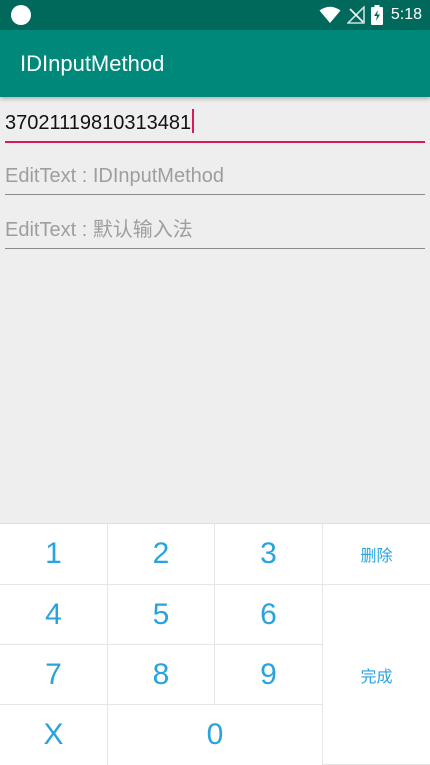 This screenshot has width=430, height=765. I want to click on key-1: 1, so click(53, 554).